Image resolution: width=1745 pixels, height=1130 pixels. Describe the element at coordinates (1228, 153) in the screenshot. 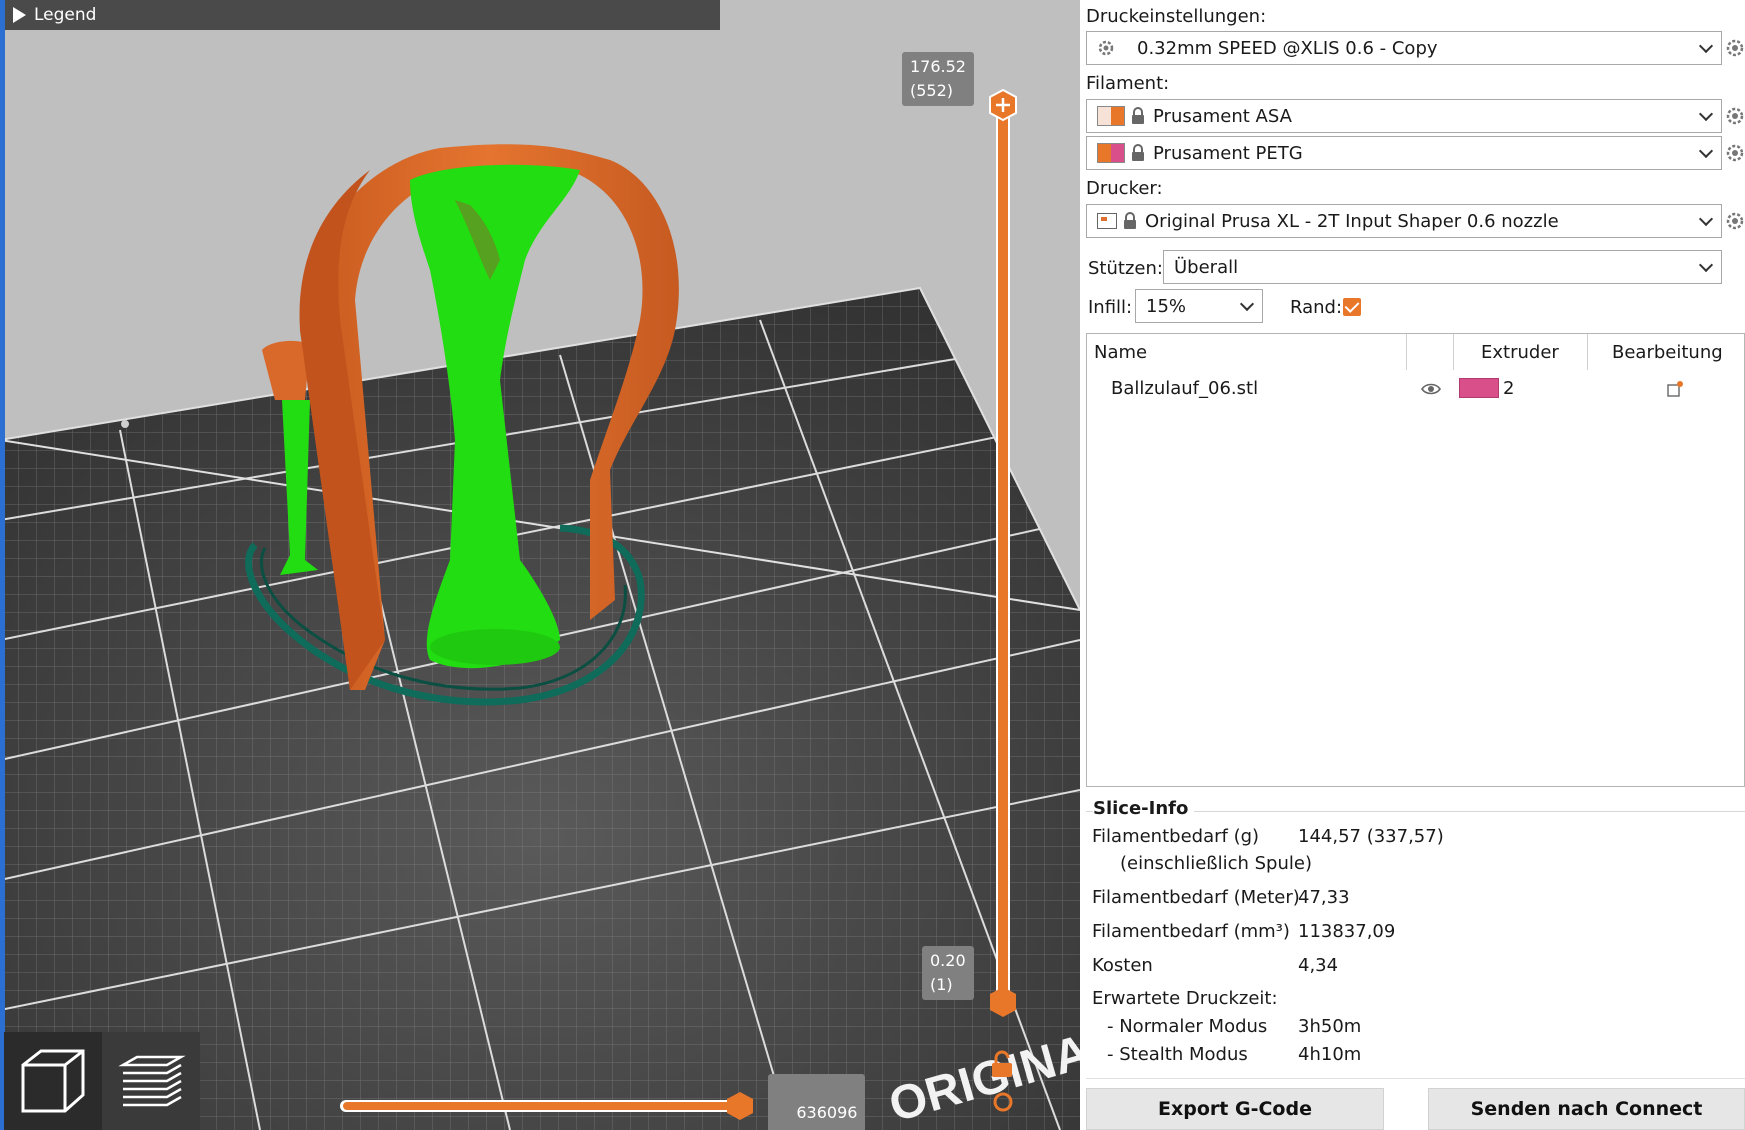

I see `filament-2-name: Prusament PETG` at that location.